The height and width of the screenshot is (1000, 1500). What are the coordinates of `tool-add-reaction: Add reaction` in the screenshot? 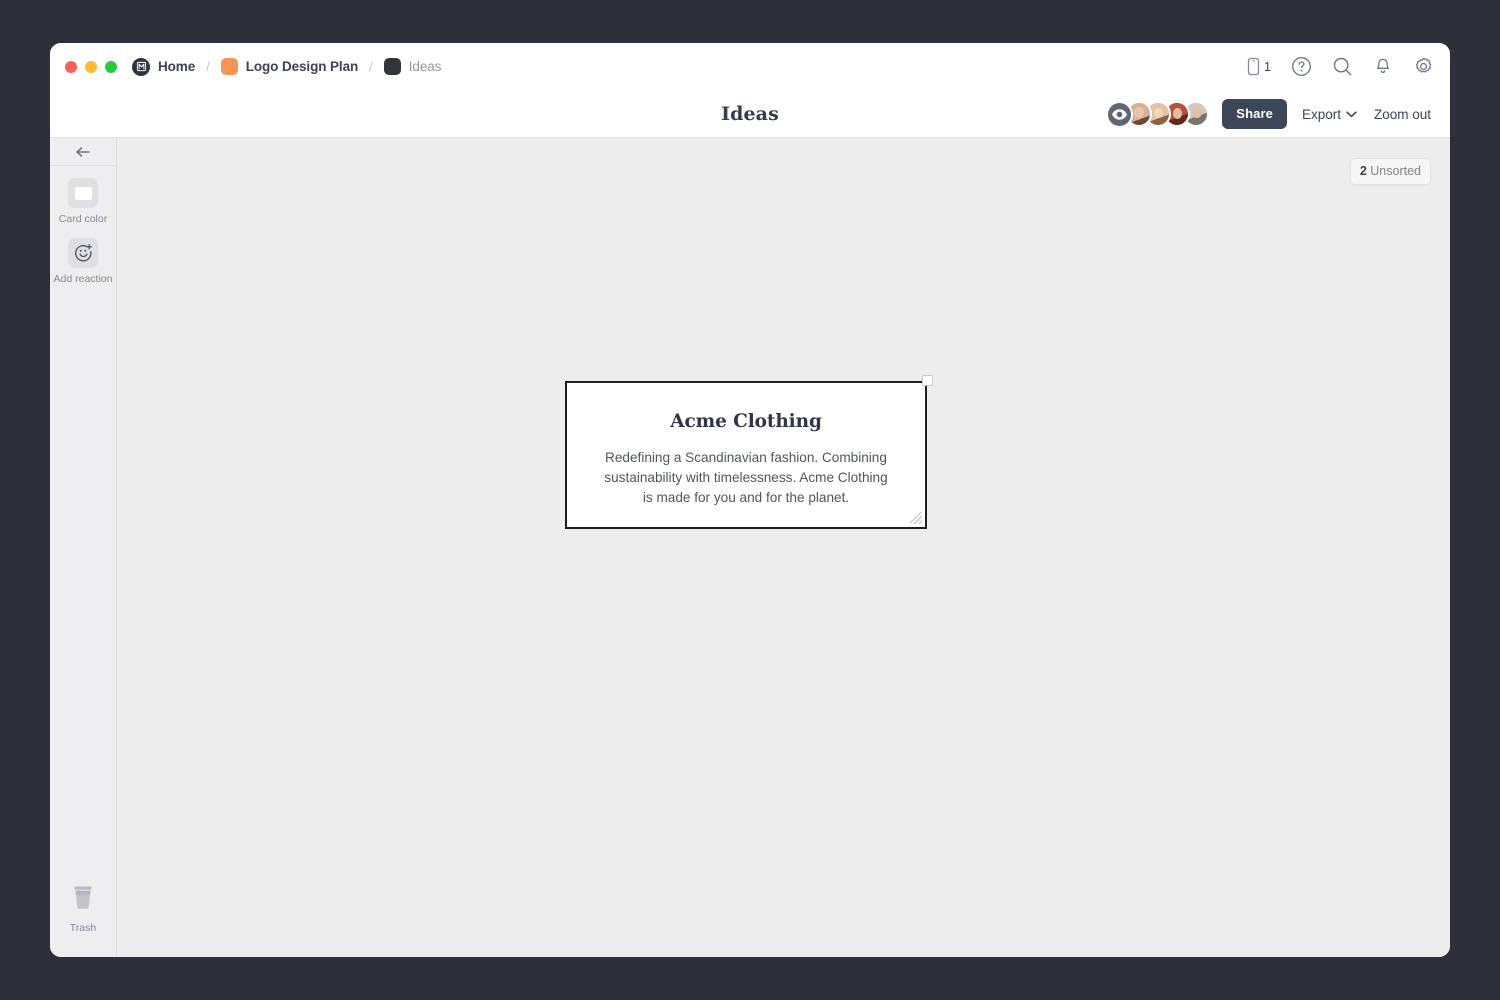 It's located at (83, 256).